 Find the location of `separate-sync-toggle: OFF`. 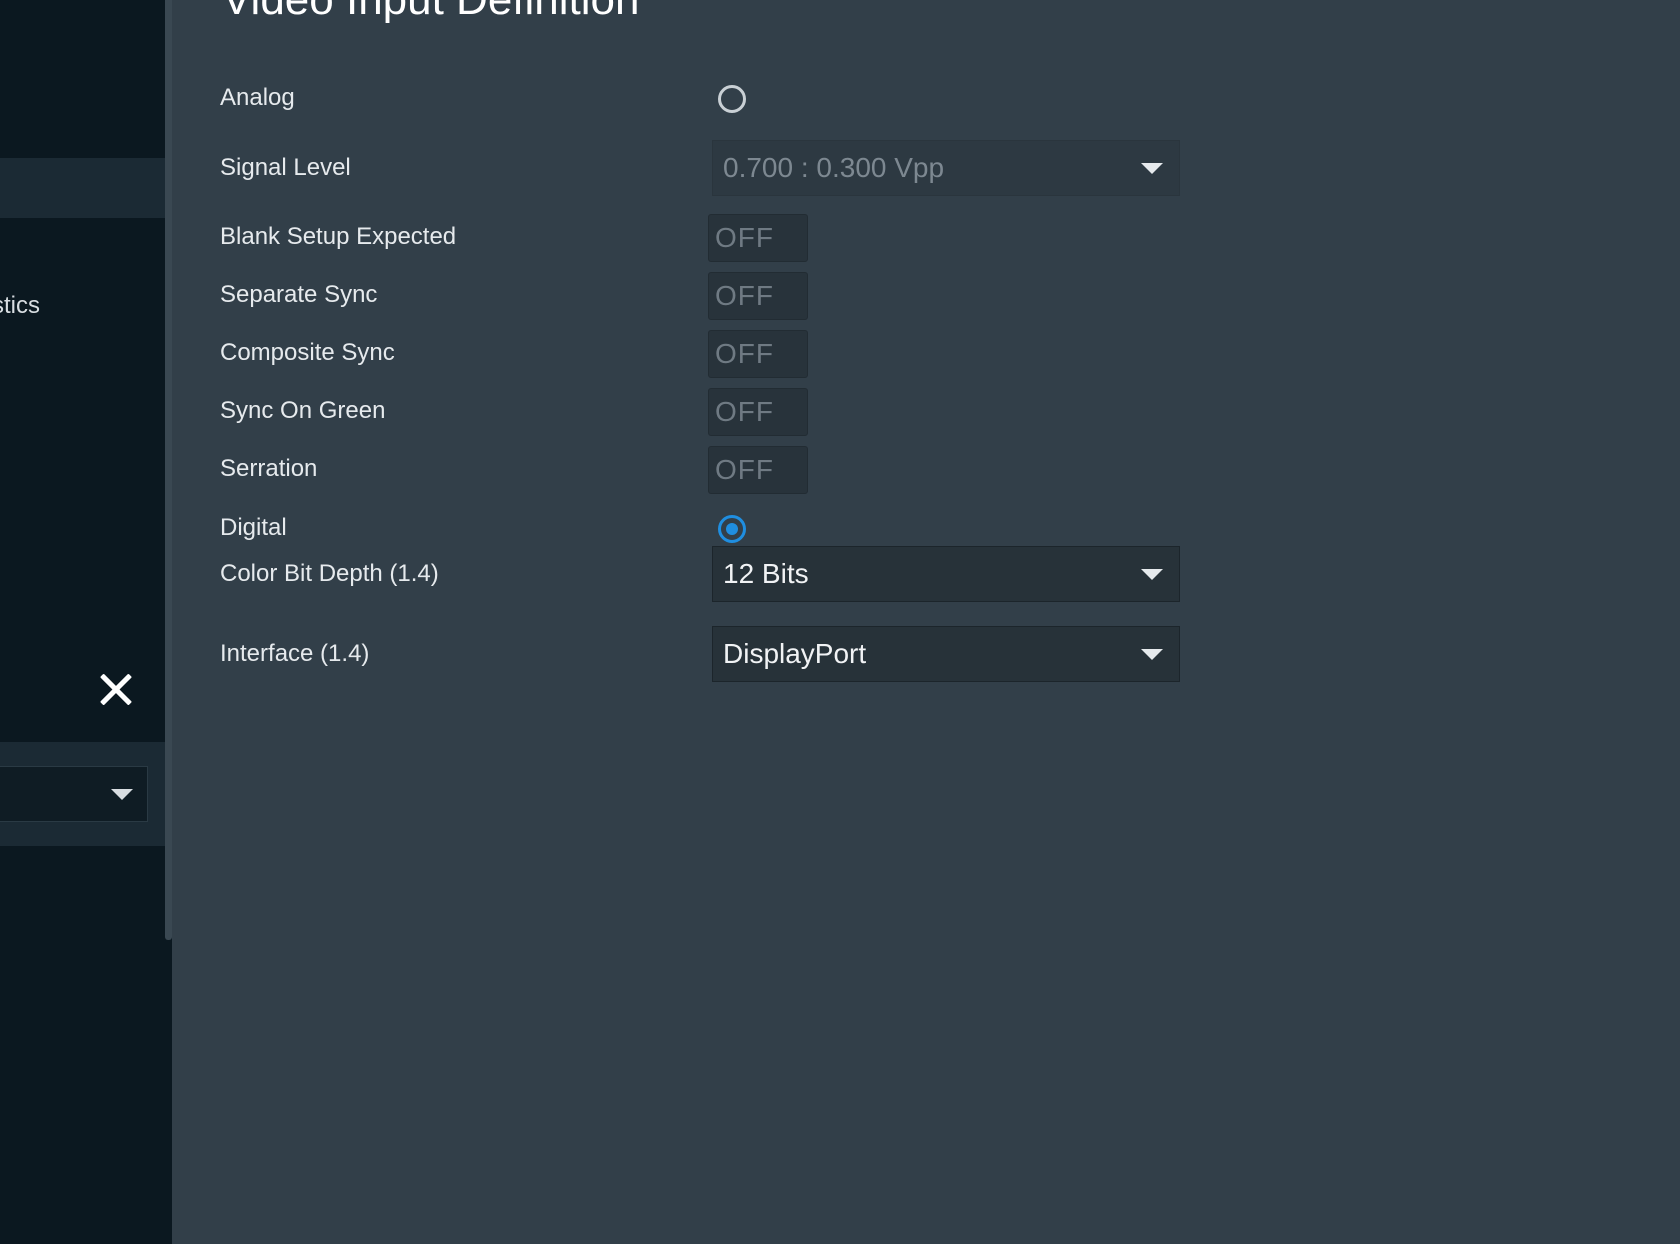

separate-sync-toggle: OFF is located at coordinates (758, 296).